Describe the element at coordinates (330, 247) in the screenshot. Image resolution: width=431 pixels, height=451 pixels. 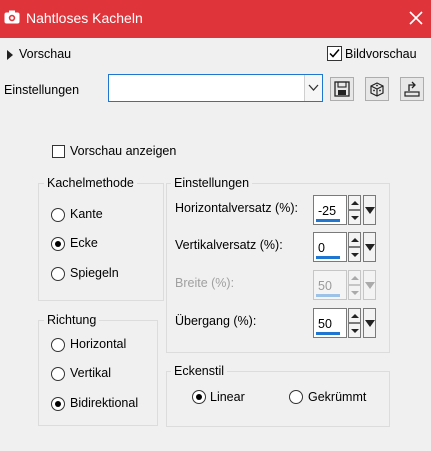
I see `vertical-offset-input: 0` at that location.